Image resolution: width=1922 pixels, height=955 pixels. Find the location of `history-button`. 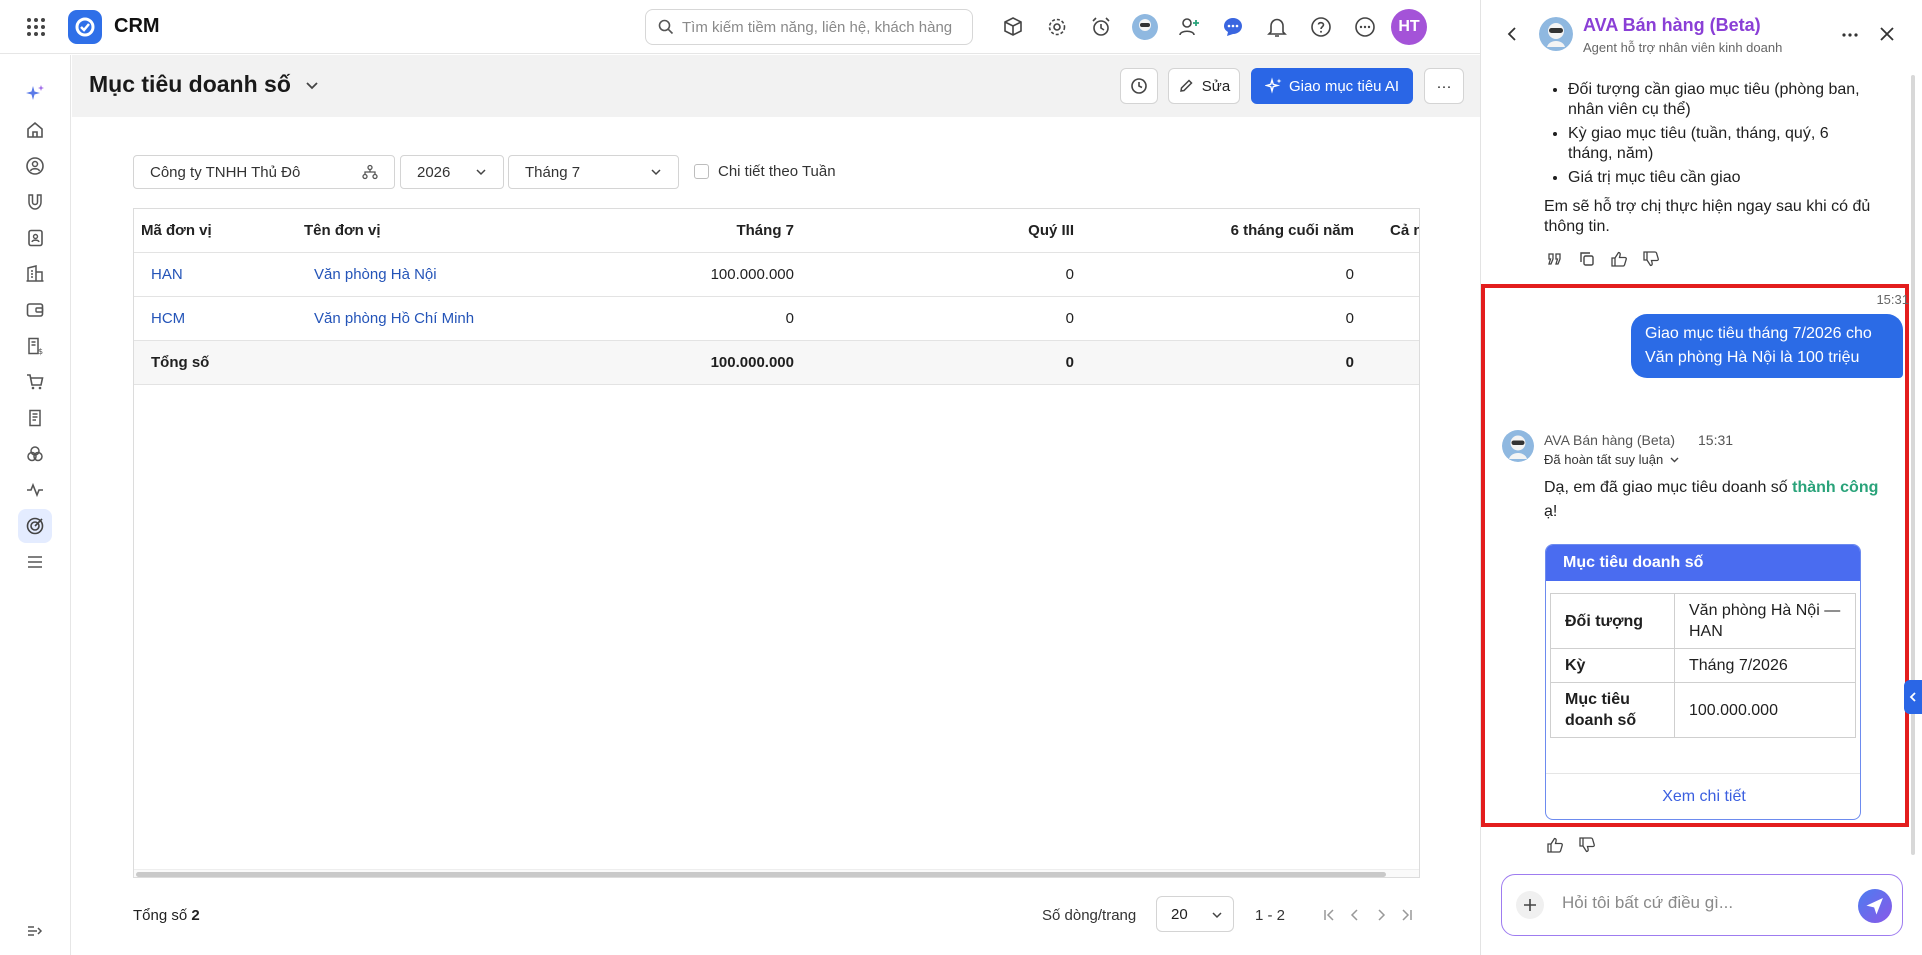

history-button is located at coordinates (1139, 86).